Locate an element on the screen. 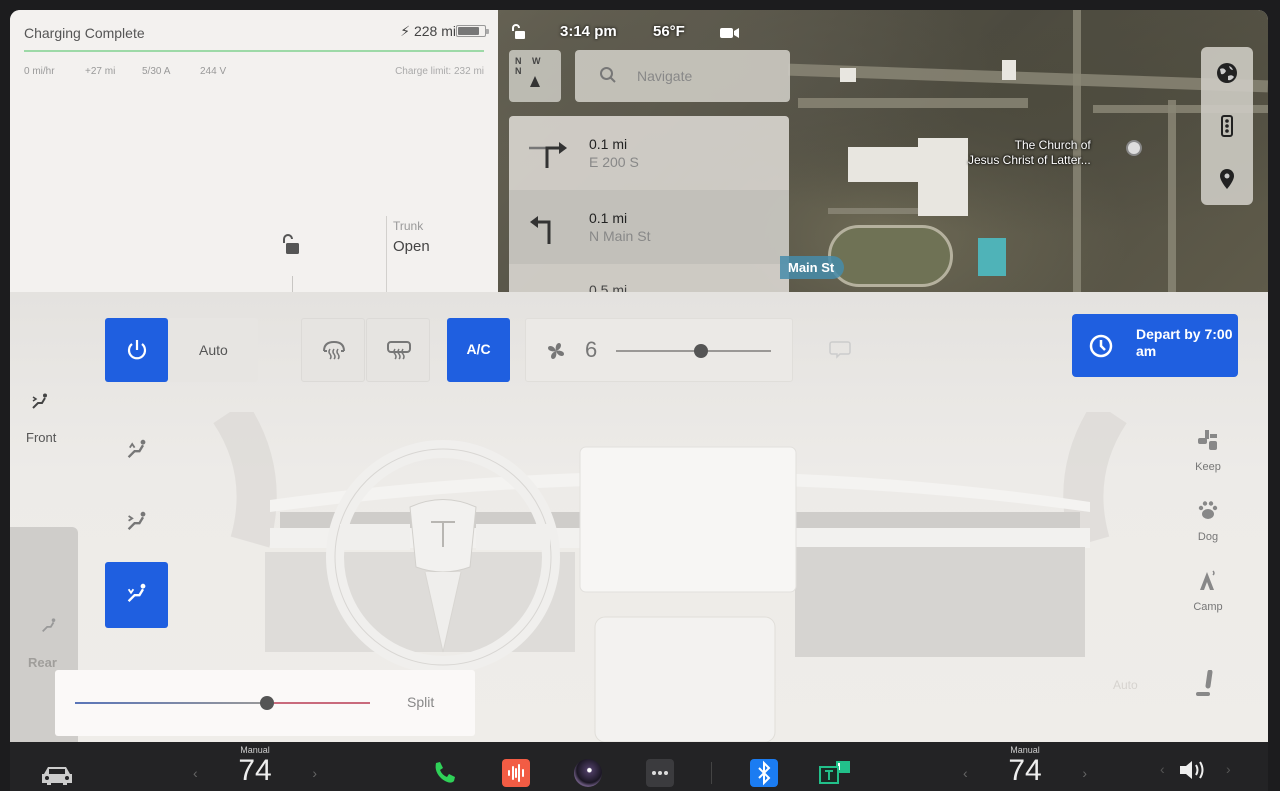 The image size is (1280, 791). temperature-split-slider is located at coordinates (222, 703).